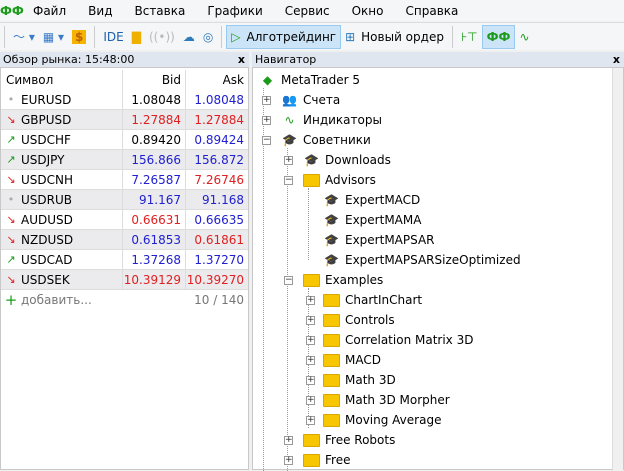 The image size is (624, 471). What do you see at coordinates (433, 320) in the screenshot?
I see `tree-item: + Controls` at bounding box center [433, 320].